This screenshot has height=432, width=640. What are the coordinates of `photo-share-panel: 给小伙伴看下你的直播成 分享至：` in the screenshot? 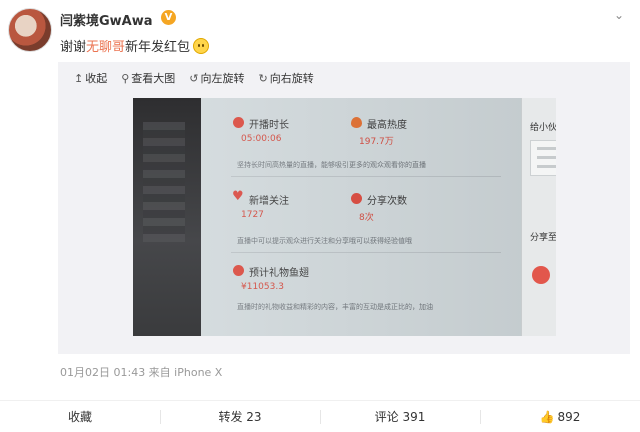 It's located at (538, 217).